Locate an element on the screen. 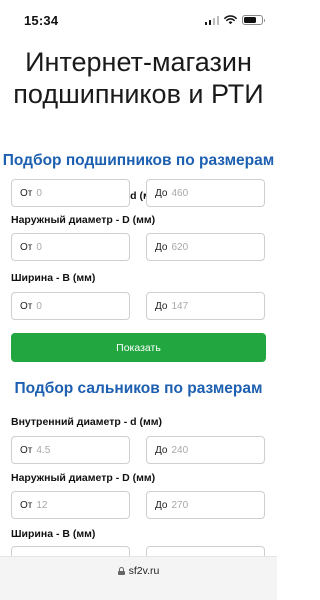 This screenshot has width=320, height=600. url-display: sf2v.ru is located at coordinates (138, 571).